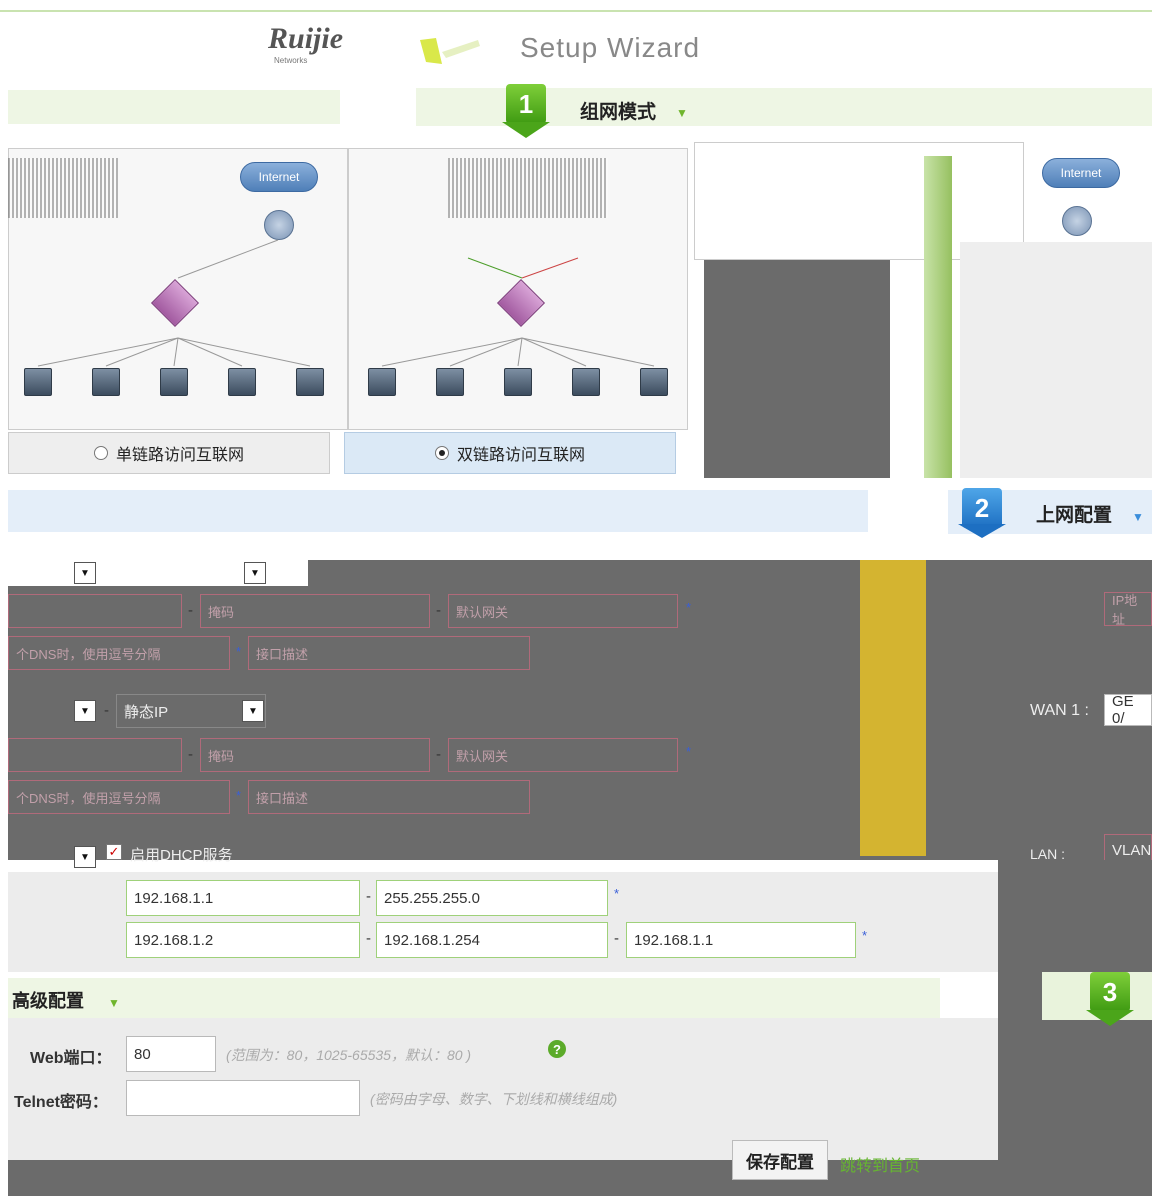 Image resolution: width=1152 pixels, height=1196 pixels. I want to click on step1-caret-icon: ▼, so click(682, 113).